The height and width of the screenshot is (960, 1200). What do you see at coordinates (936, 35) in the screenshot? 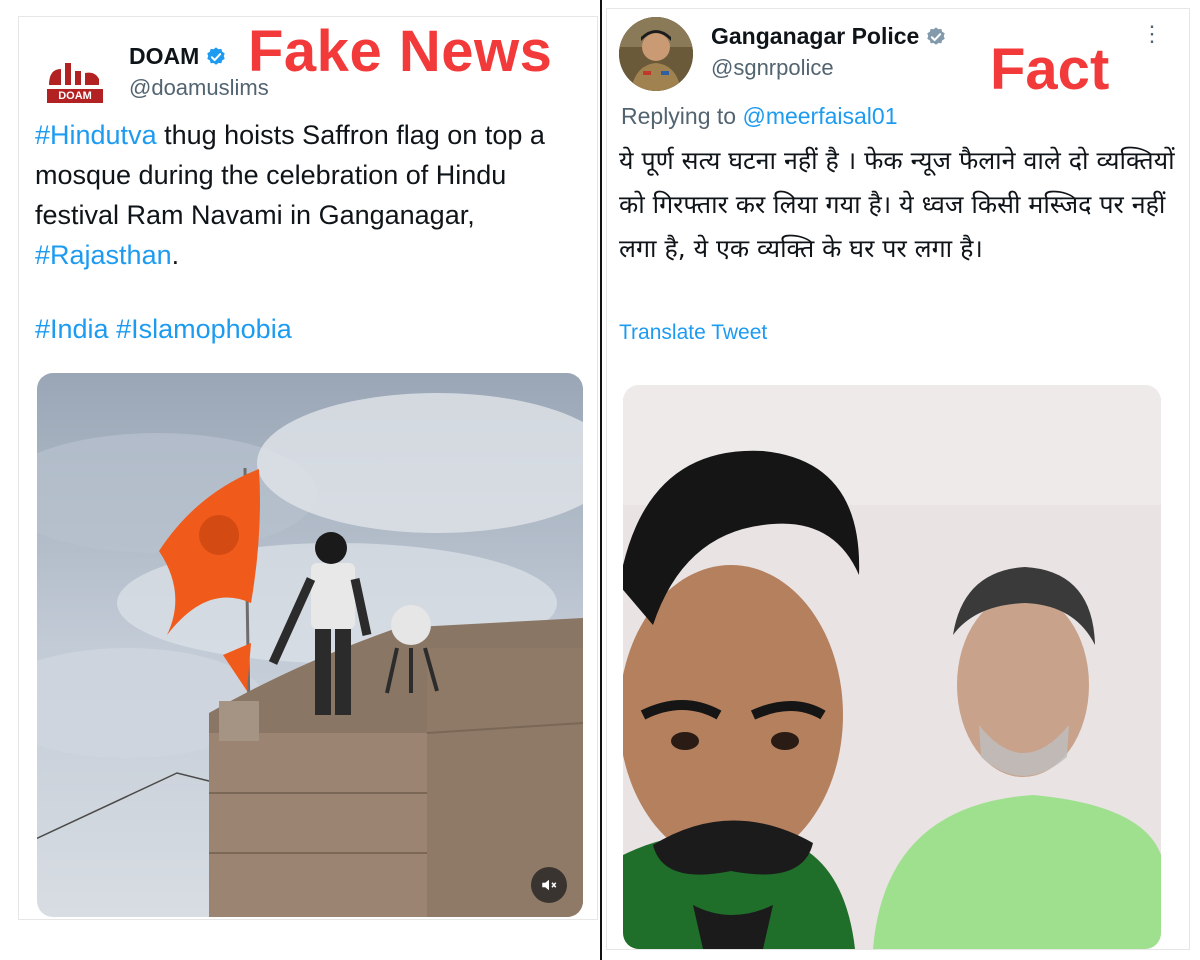
I see `government-verified-badge-icon` at bounding box center [936, 35].